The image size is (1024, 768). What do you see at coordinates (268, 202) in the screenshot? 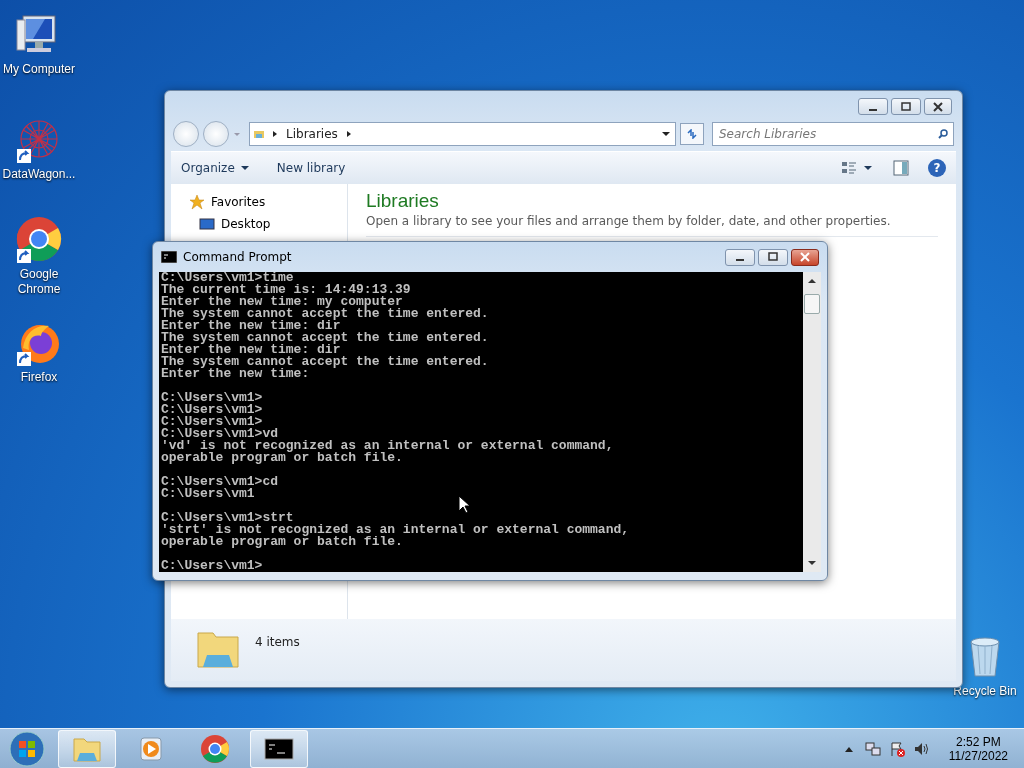
I see `nav-item: Favorites` at bounding box center [268, 202].